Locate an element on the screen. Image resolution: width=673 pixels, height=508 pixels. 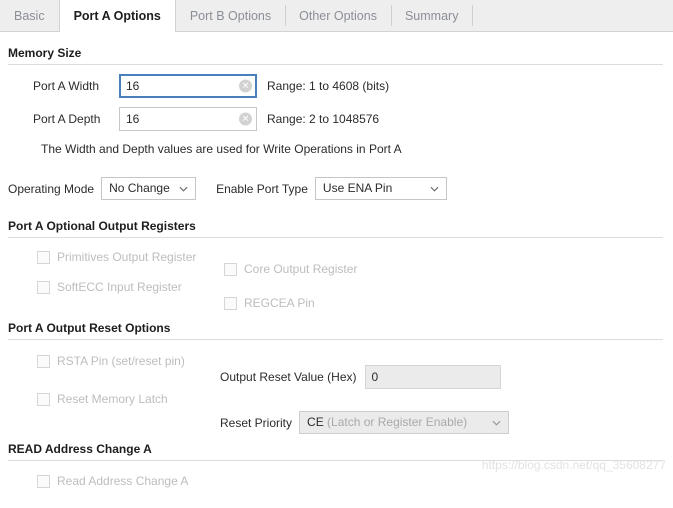
operating-mode-select: No Change is located at coordinates (149, 188).